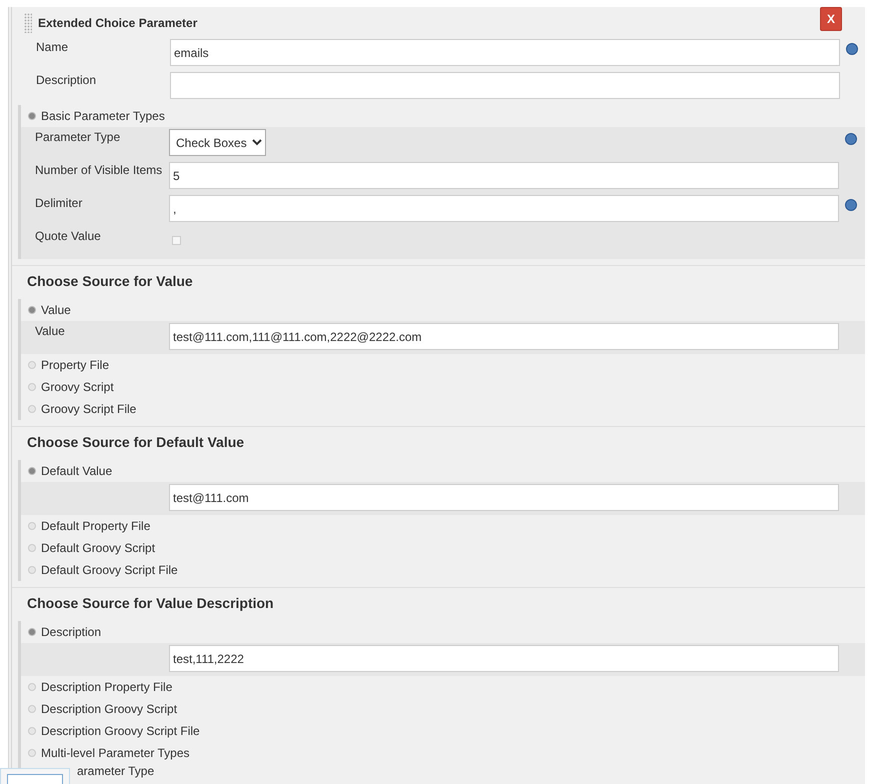 The width and height of the screenshot is (876, 784). I want to click on option-label: Value, so click(56, 310).